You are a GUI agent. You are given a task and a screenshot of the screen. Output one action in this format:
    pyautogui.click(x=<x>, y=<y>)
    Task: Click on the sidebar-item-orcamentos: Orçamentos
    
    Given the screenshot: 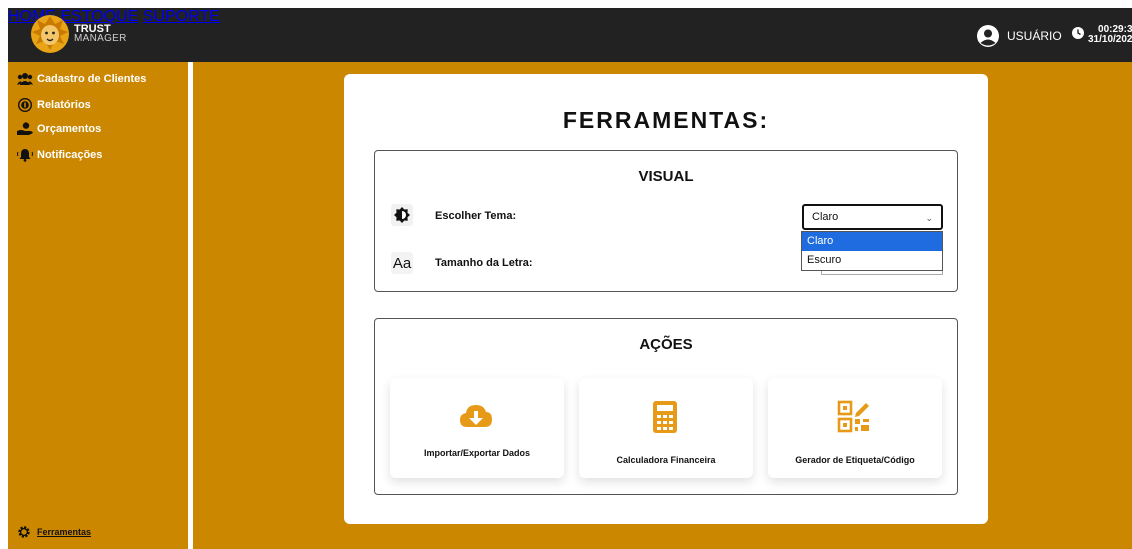 What is the action you would take?
    pyautogui.click(x=59, y=129)
    